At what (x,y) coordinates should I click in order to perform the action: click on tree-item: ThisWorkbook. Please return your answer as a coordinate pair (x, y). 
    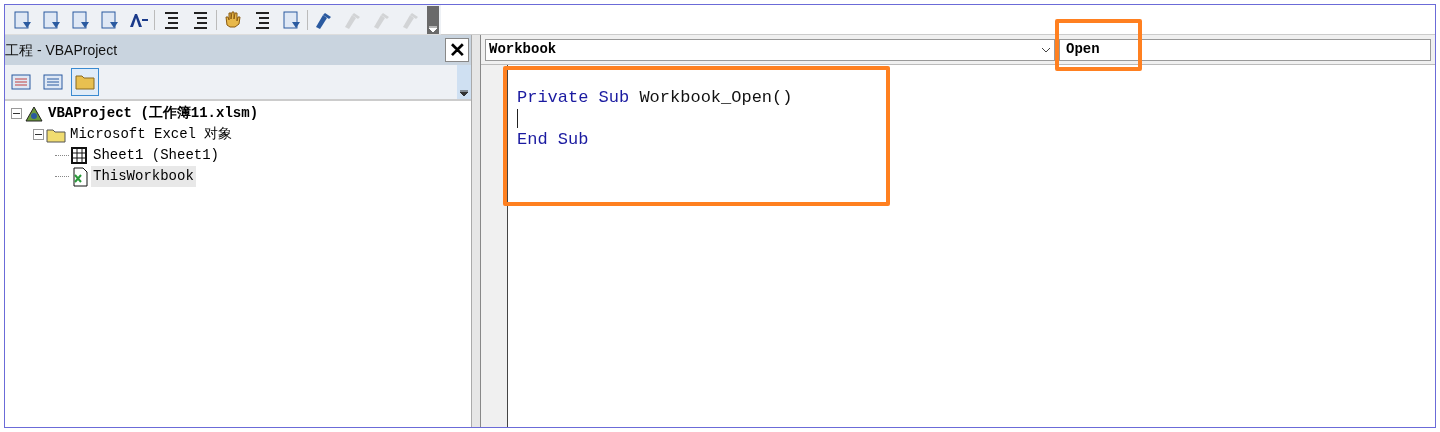
    Looking at the image, I should click on (143, 176).